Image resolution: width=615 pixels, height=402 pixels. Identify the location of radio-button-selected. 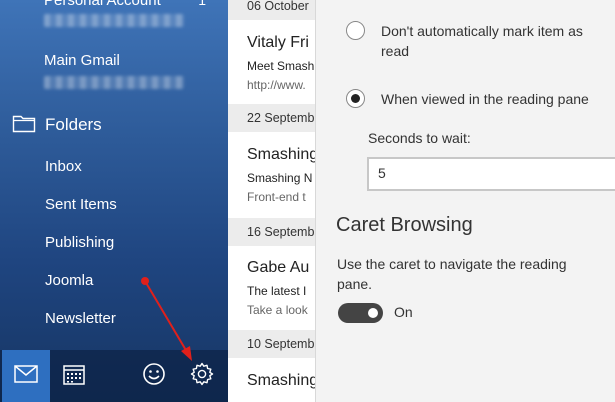
(355, 98).